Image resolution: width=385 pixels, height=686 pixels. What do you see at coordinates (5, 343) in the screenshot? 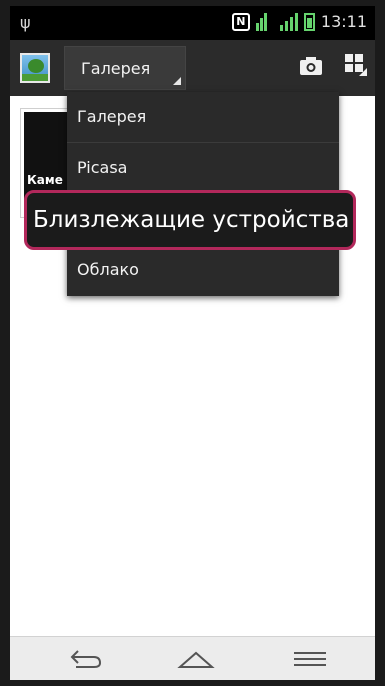
I see `device-bezel-left` at bounding box center [5, 343].